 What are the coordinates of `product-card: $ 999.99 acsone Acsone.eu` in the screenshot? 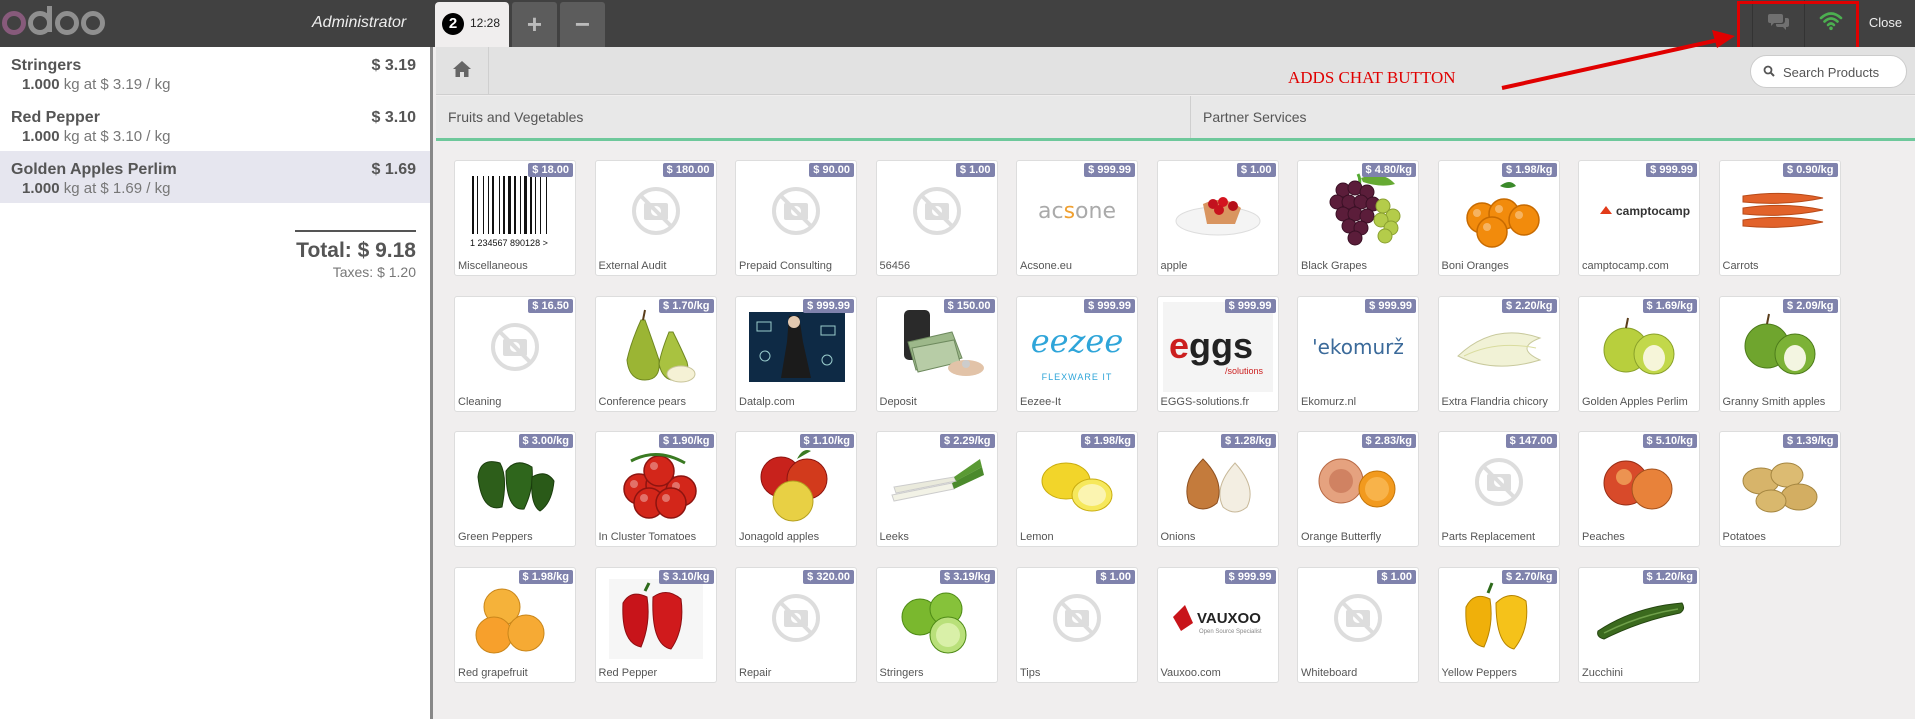 It's located at (1077, 218).